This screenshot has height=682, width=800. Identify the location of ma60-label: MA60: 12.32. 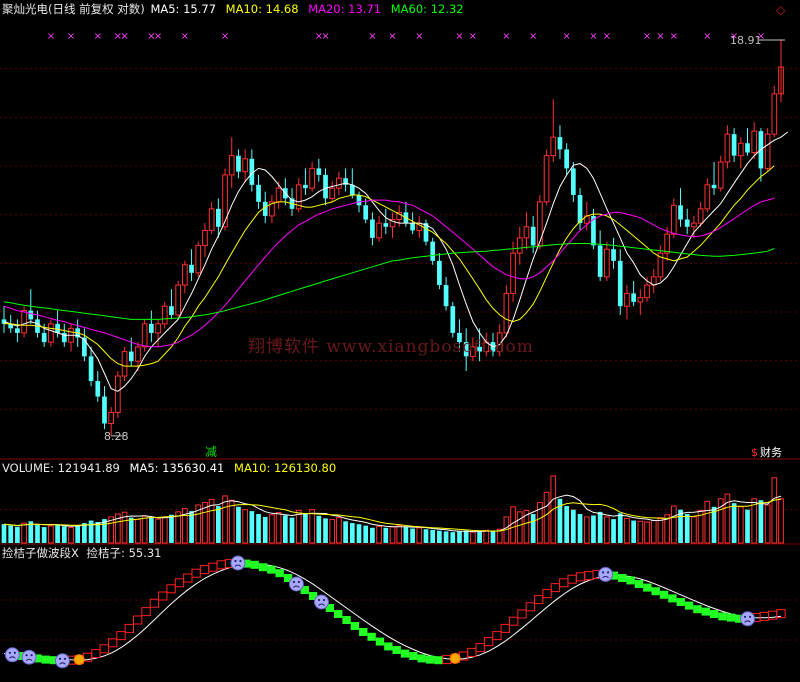
(427, 9).